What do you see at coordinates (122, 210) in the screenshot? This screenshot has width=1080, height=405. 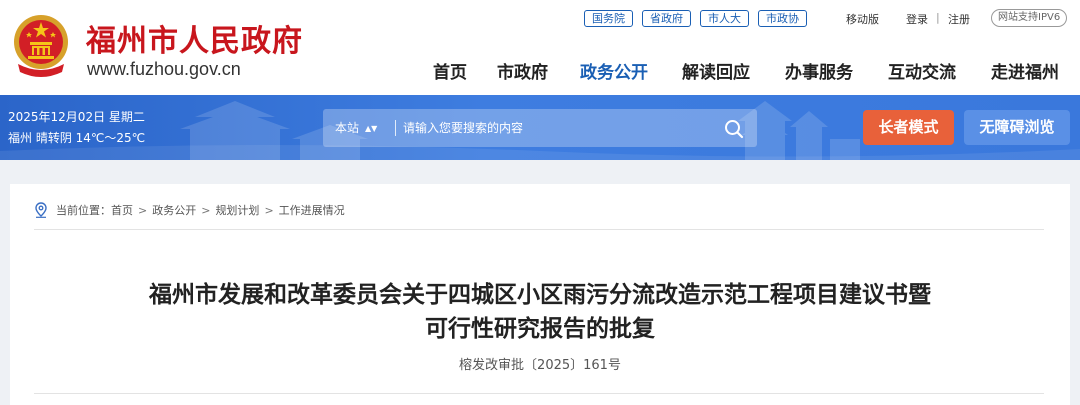 I see `breadcrumb-home: 首页` at bounding box center [122, 210].